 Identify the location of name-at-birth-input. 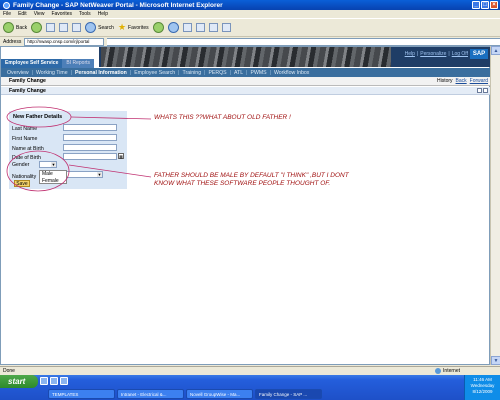
(90, 147).